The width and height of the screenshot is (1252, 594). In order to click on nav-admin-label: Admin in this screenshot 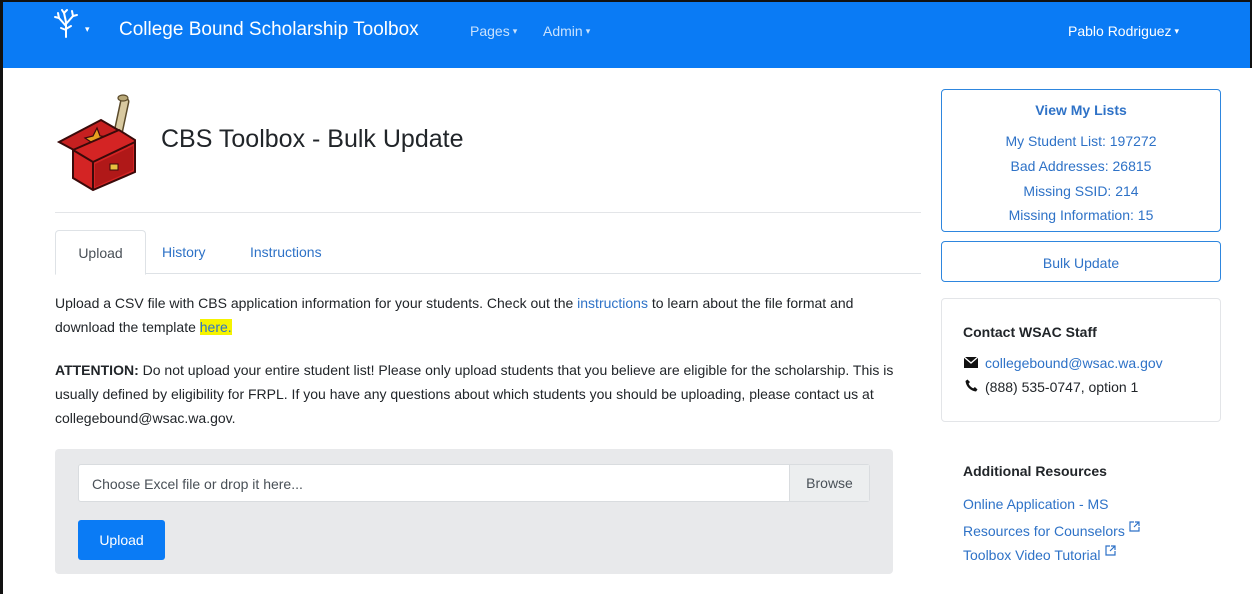, I will do `click(563, 31)`.